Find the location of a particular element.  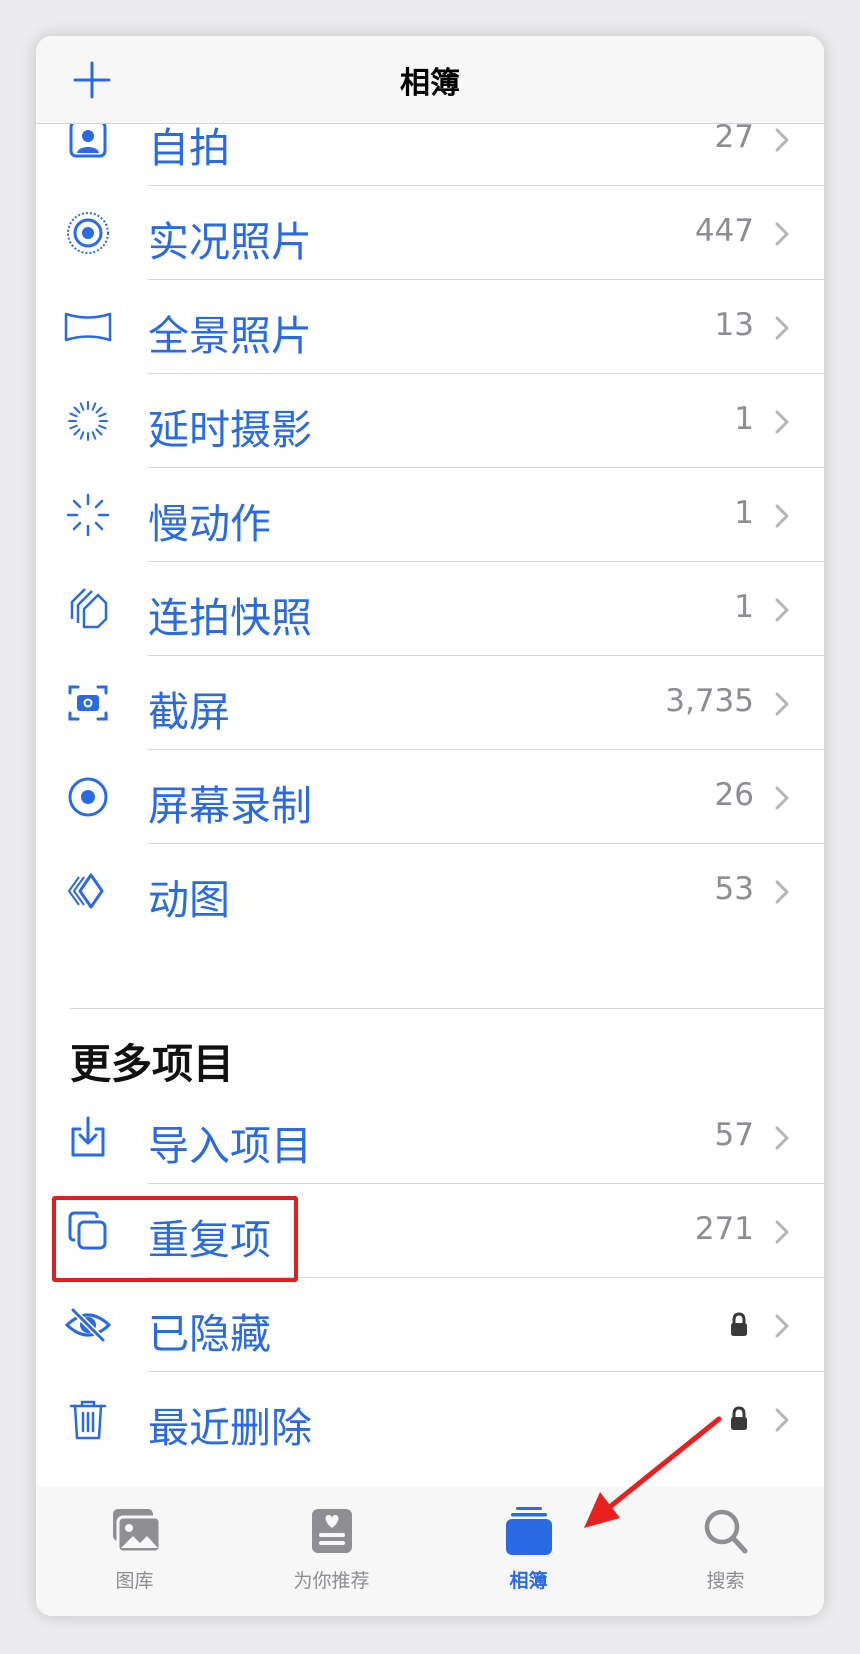

slow-motion-icon is located at coordinates (88, 515).